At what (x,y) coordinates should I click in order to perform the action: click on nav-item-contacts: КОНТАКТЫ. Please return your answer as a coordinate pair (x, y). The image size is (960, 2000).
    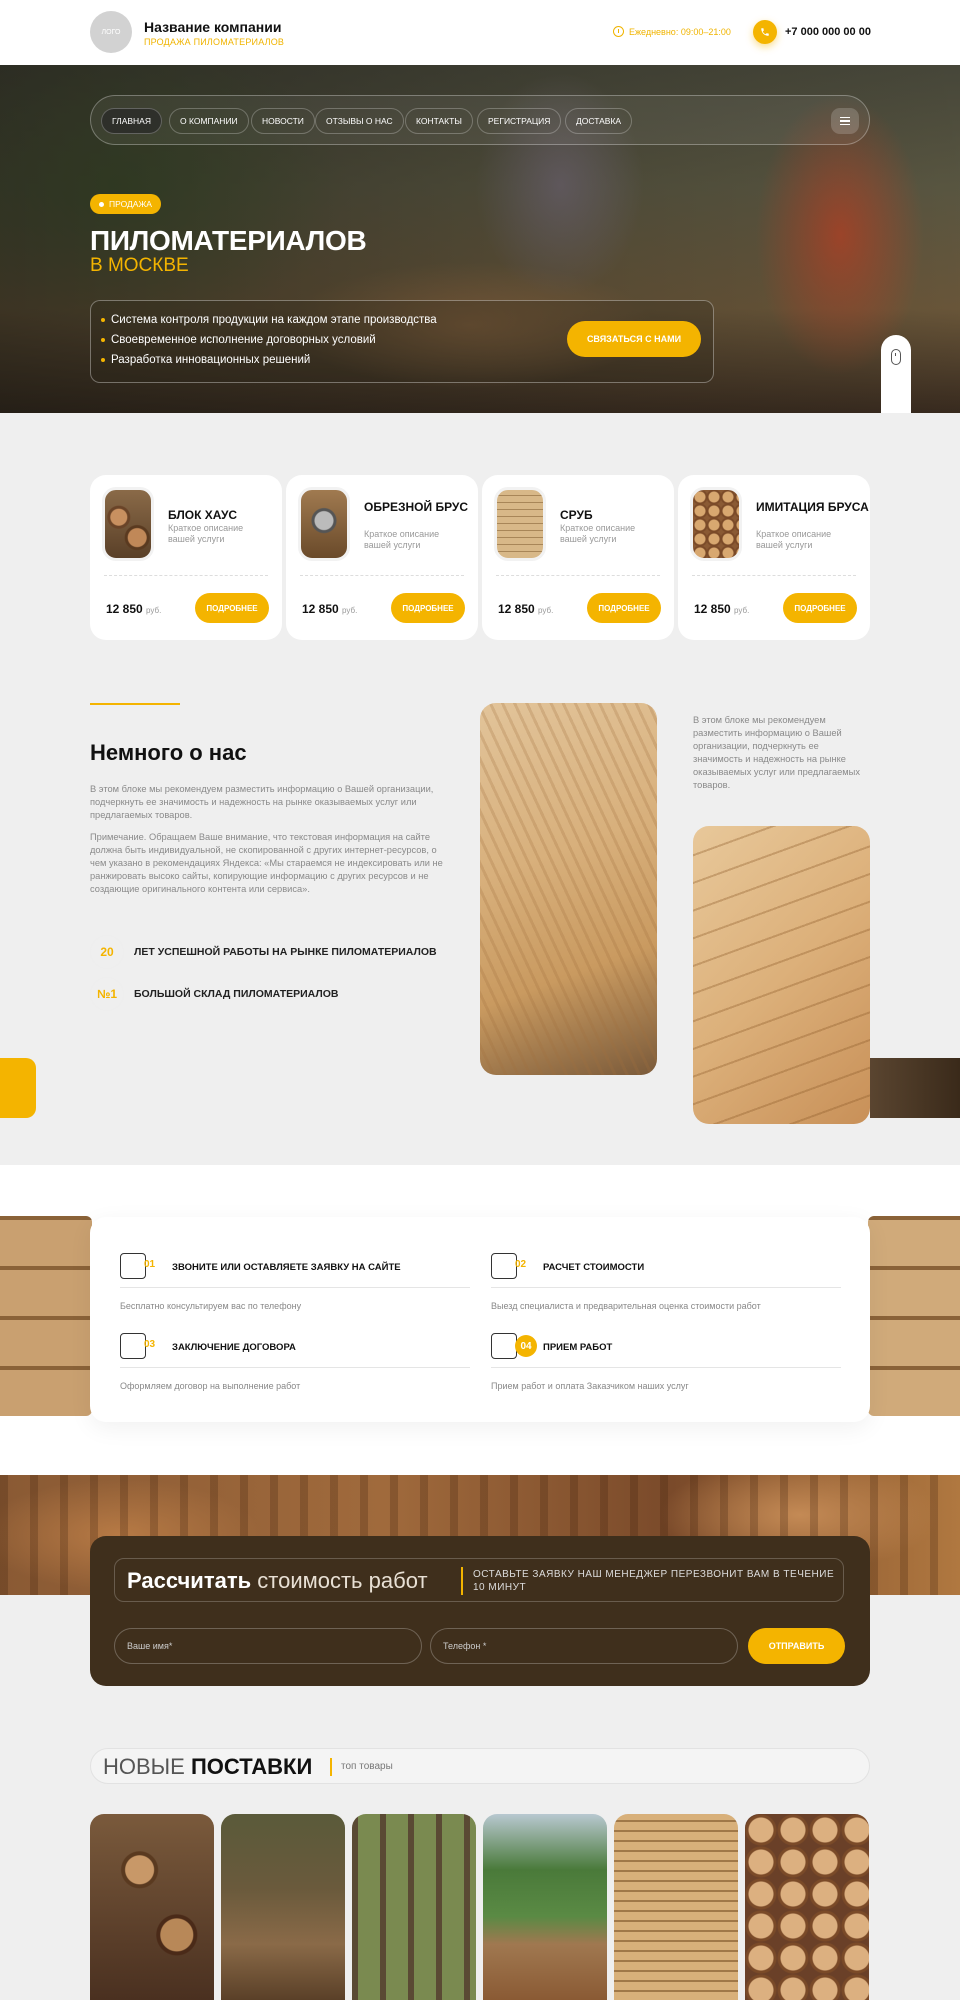
    Looking at the image, I should click on (439, 121).